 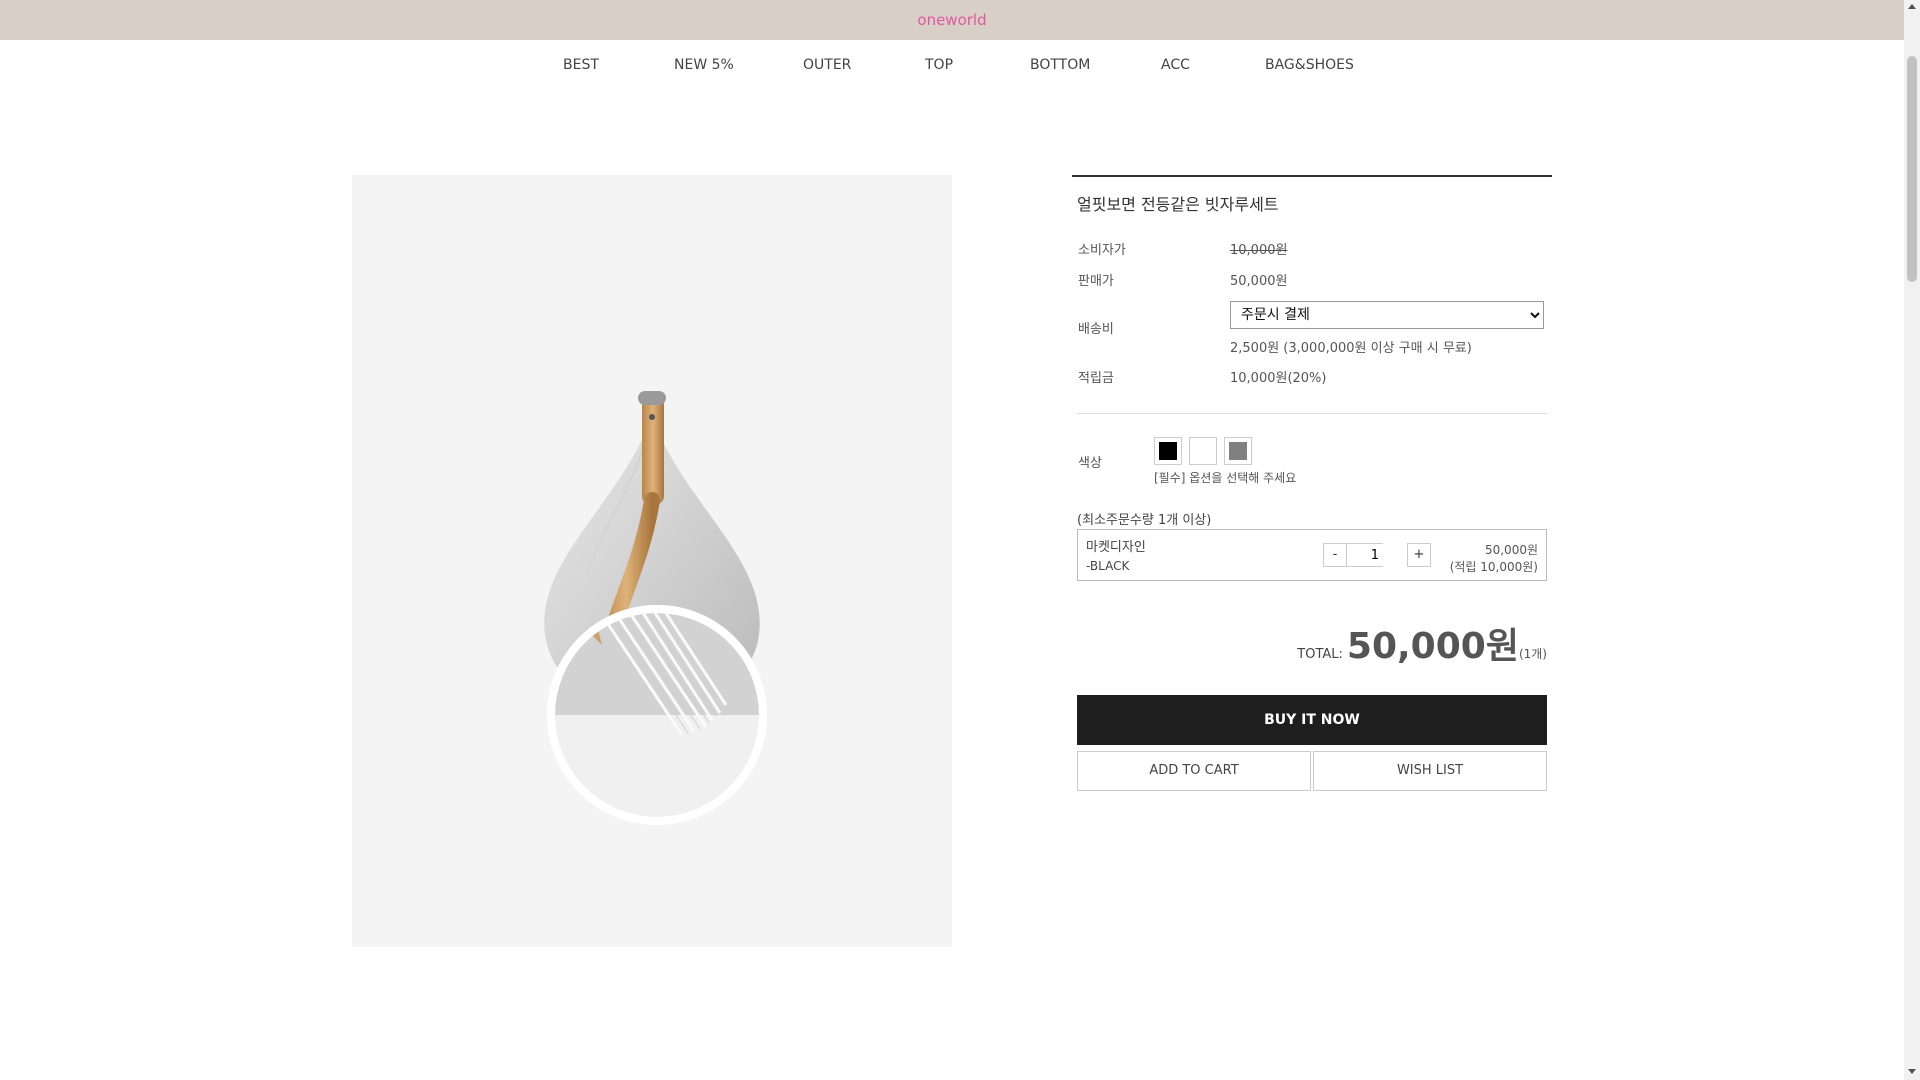 I want to click on wish-list-button: WISH LIST, so click(x=1430, y=771).